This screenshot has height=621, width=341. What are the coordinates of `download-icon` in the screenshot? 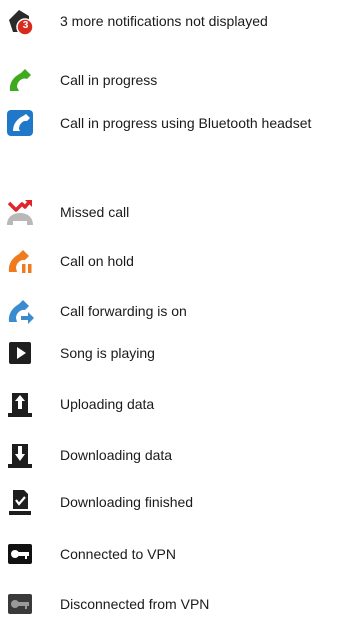 It's located at (20, 455).